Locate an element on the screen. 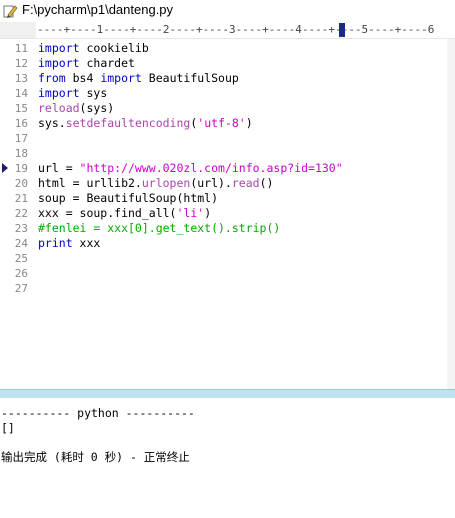 This screenshot has width=455, height=518. line-number: 12 is located at coordinates (21, 63).